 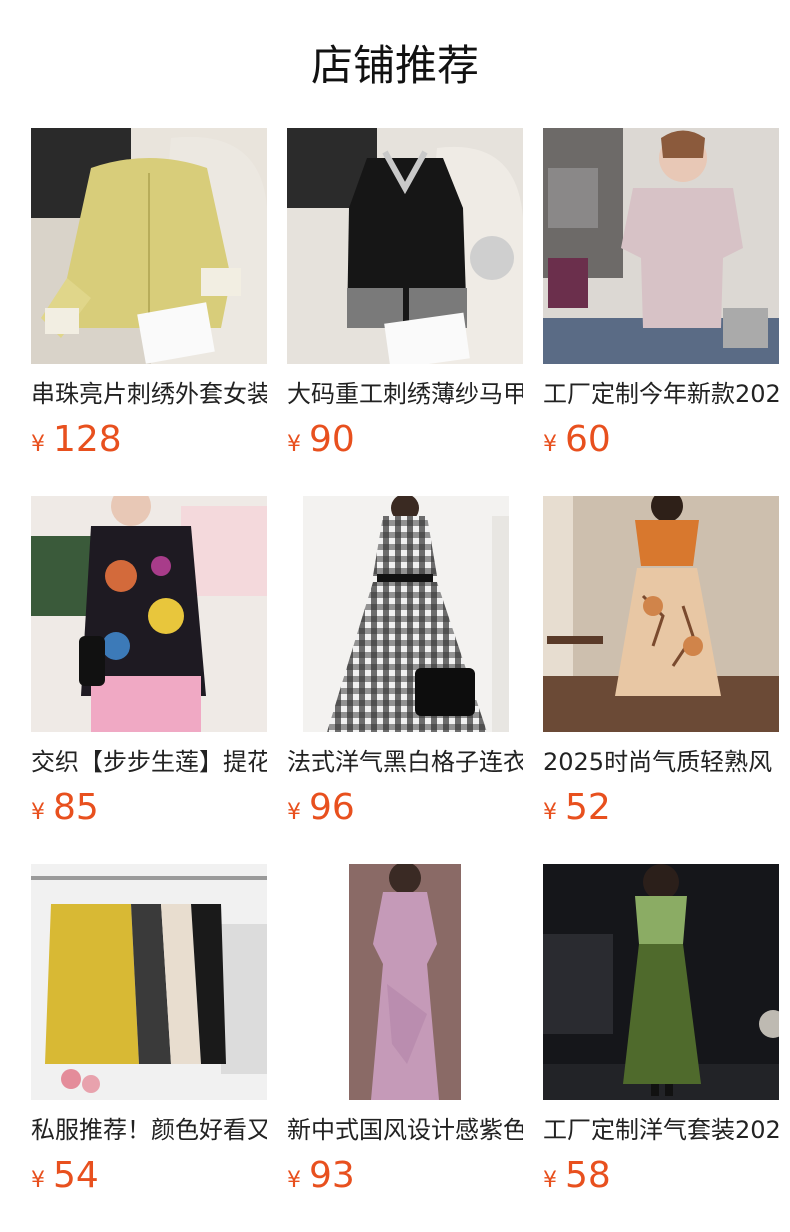 I want to click on product-name: 大码重工刺绣薄纱马甲, so click(x=405, y=394).